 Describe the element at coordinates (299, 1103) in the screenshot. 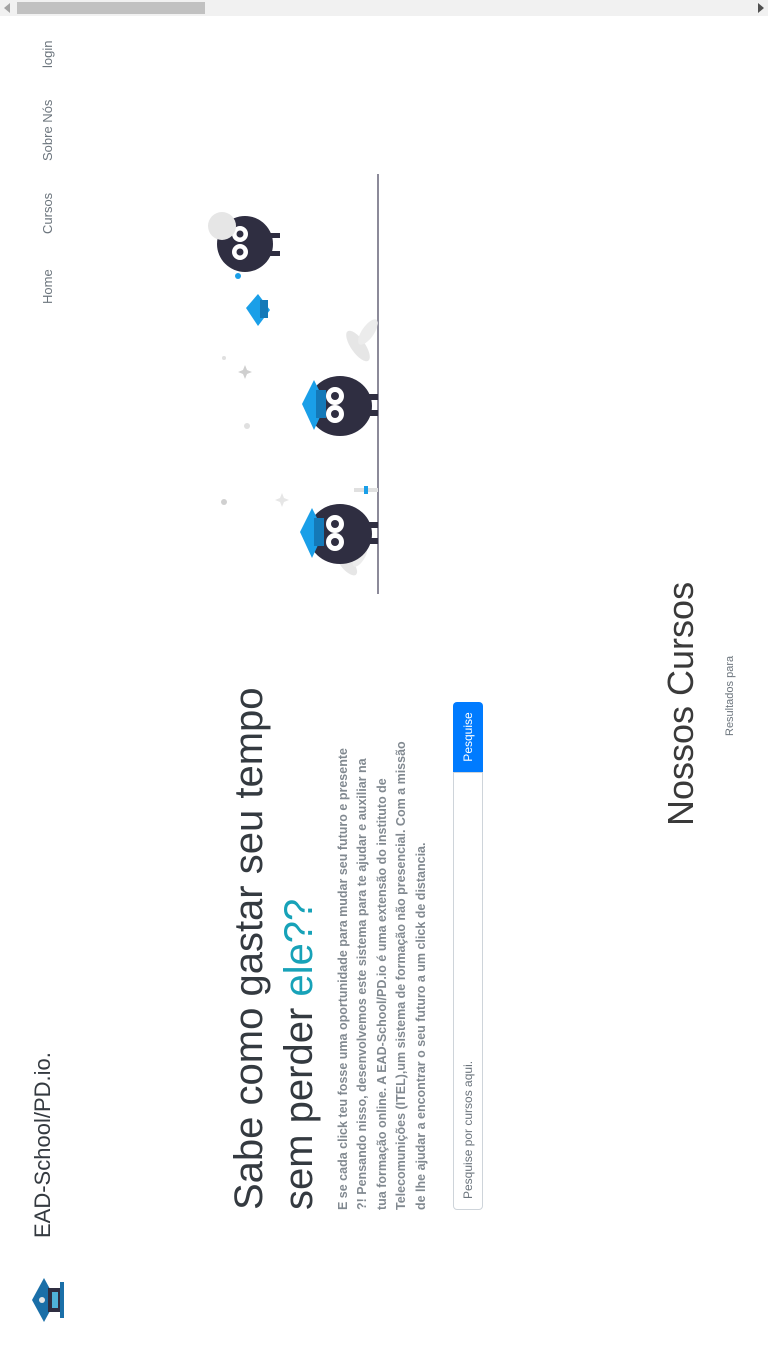

I see `hero-title-line2: sem perder` at that location.